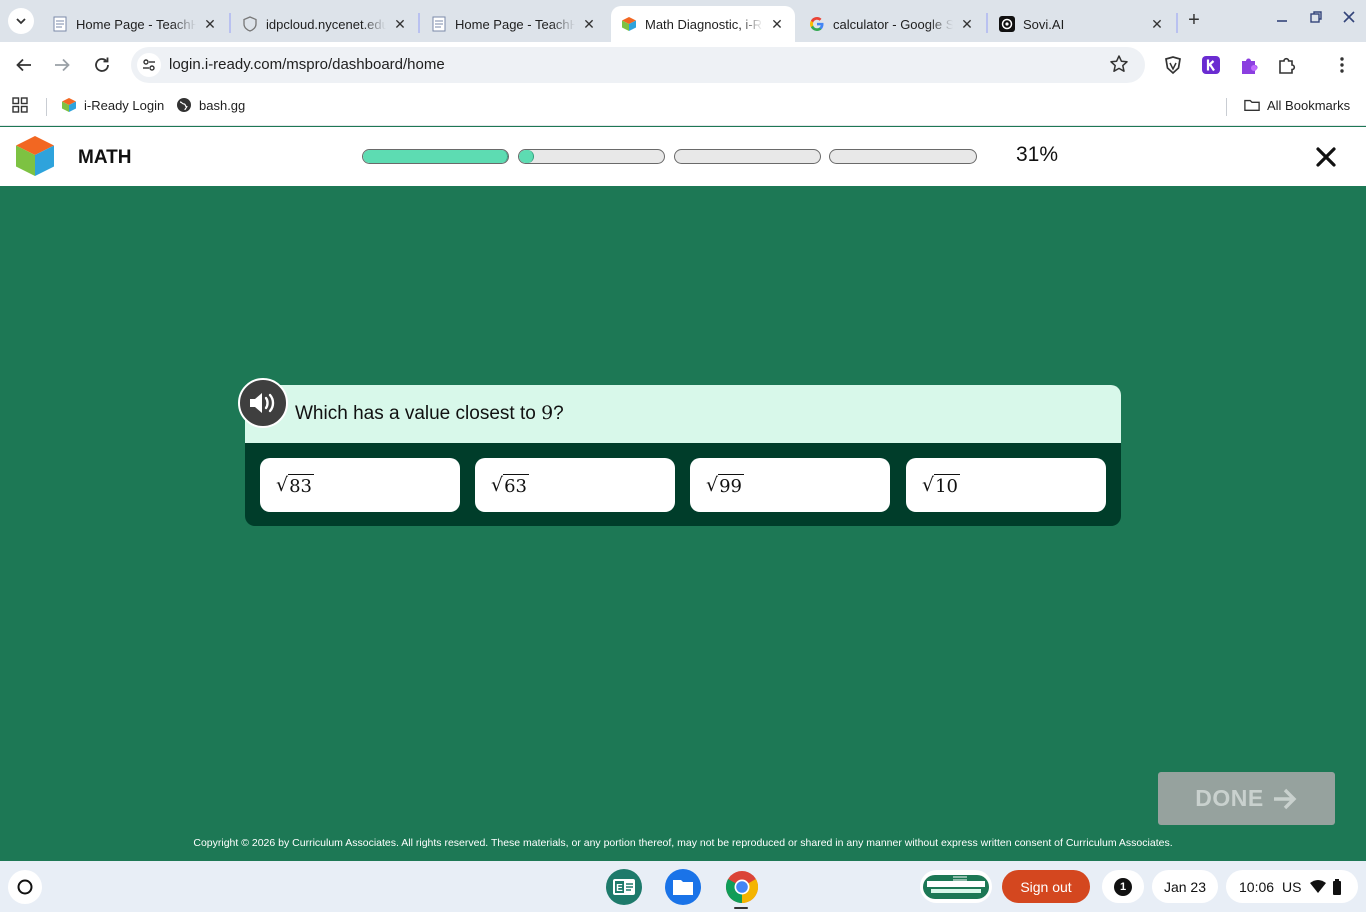  I want to click on bookmarks-bar: i-Ready Login bash.gg All Bookmarks, so click(683, 107).